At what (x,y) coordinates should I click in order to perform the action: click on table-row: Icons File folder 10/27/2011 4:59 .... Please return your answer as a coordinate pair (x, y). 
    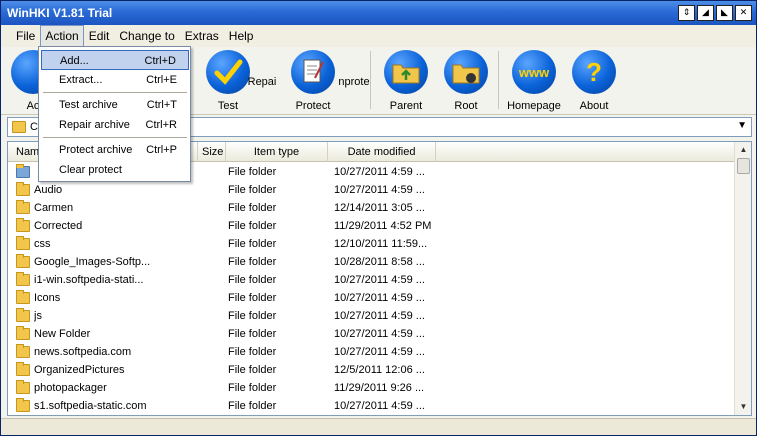
    Looking at the image, I should click on (371, 298).